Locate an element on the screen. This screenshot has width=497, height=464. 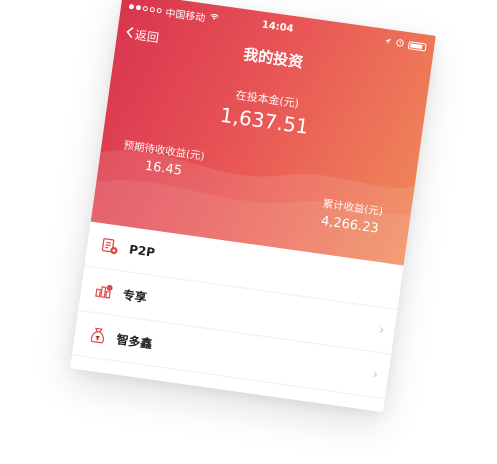
menu-item-label: P2P is located at coordinates (142, 251).